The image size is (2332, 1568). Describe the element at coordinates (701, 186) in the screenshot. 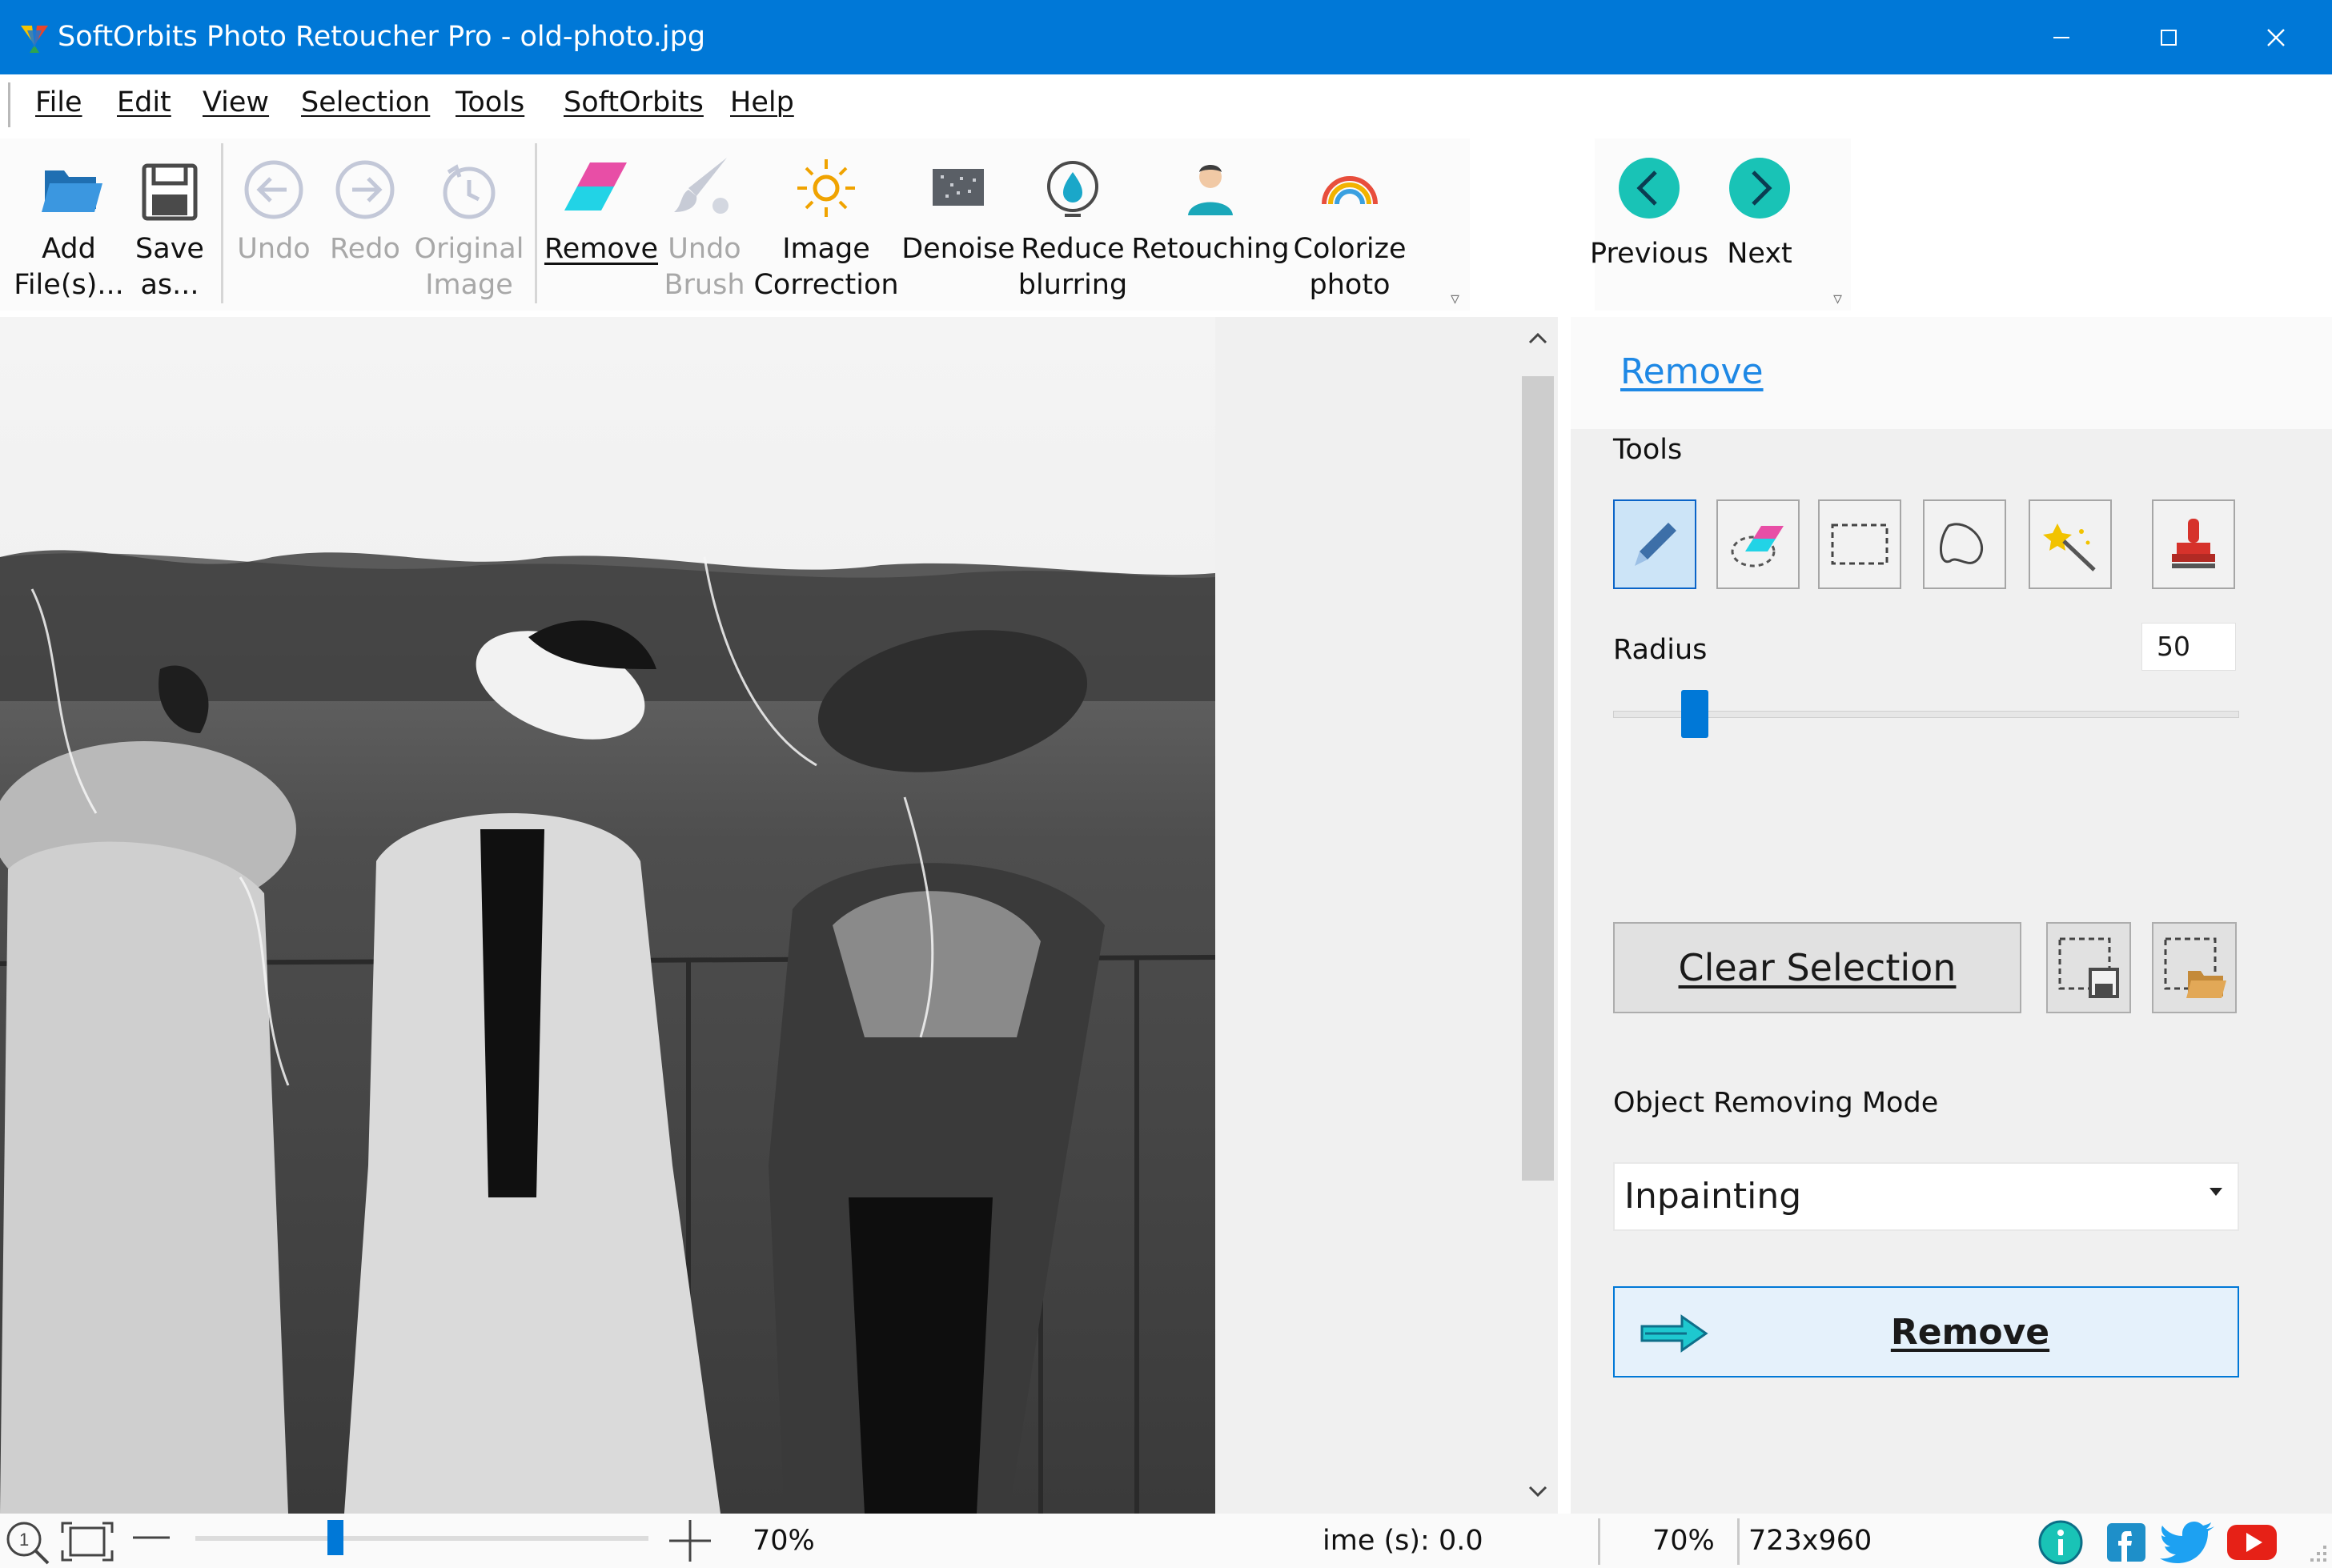

I see `brush-icon` at that location.